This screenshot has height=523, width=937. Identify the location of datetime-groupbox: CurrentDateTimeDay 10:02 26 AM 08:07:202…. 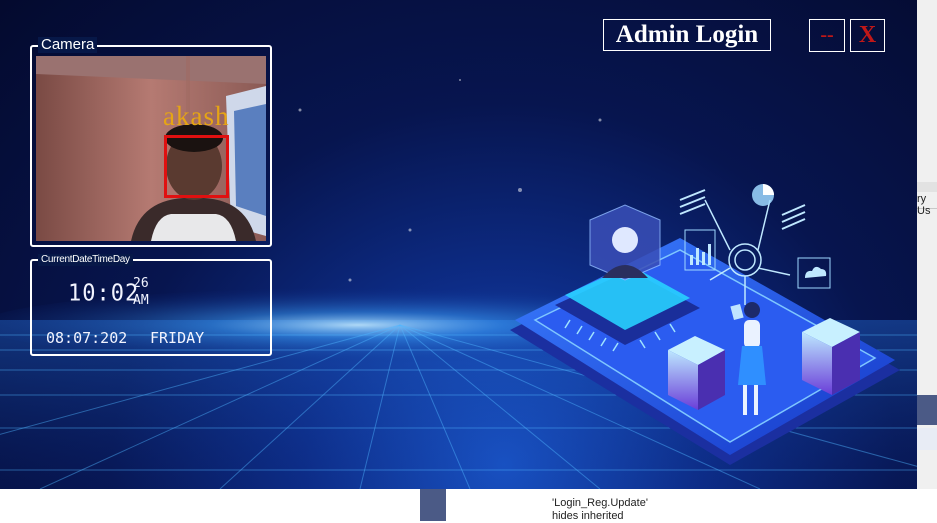
(151, 305).